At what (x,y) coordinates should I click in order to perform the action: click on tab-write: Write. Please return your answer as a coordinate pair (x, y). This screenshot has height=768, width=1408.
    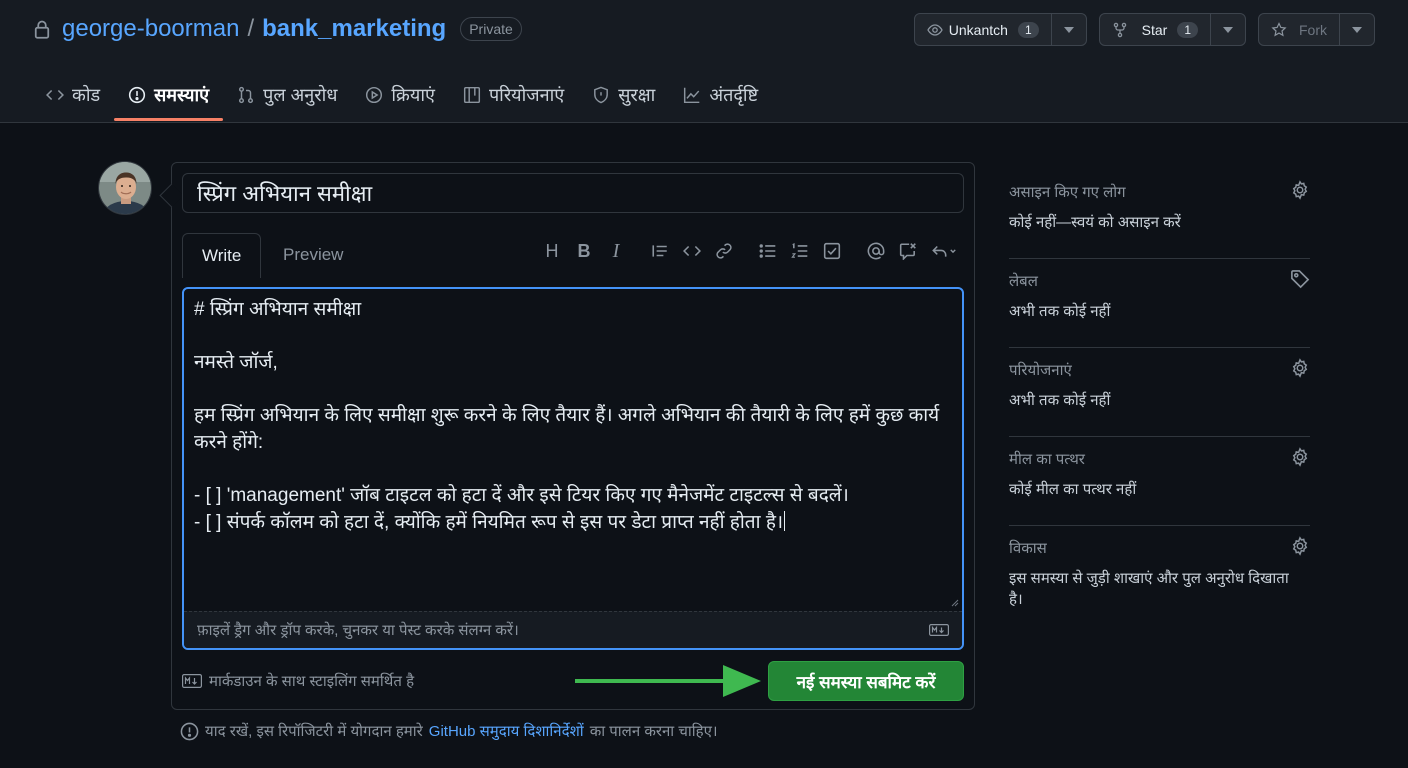
    Looking at the image, I should click on (222, 255).